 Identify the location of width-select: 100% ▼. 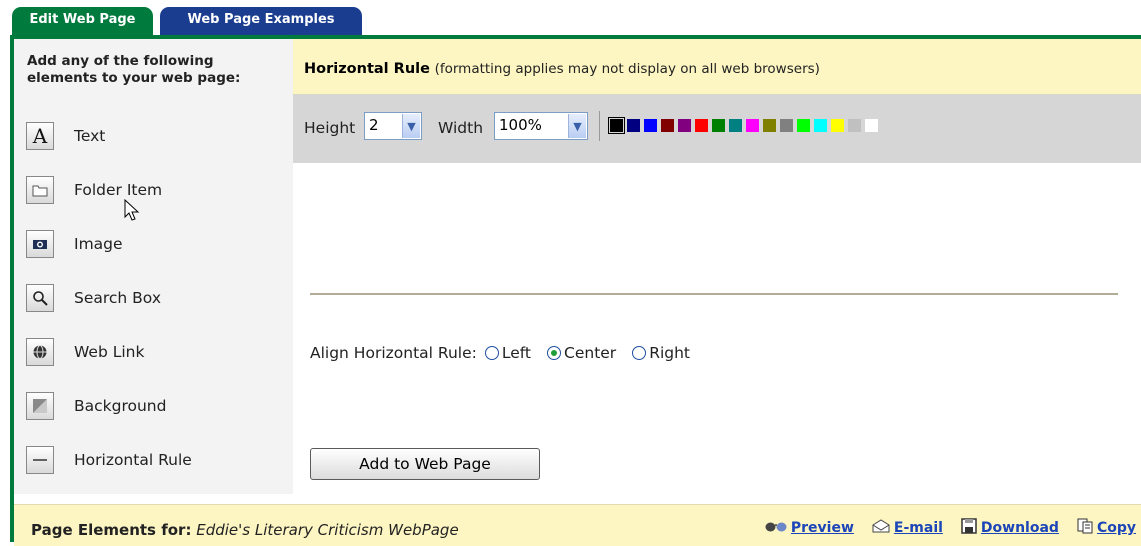
(541, 126).